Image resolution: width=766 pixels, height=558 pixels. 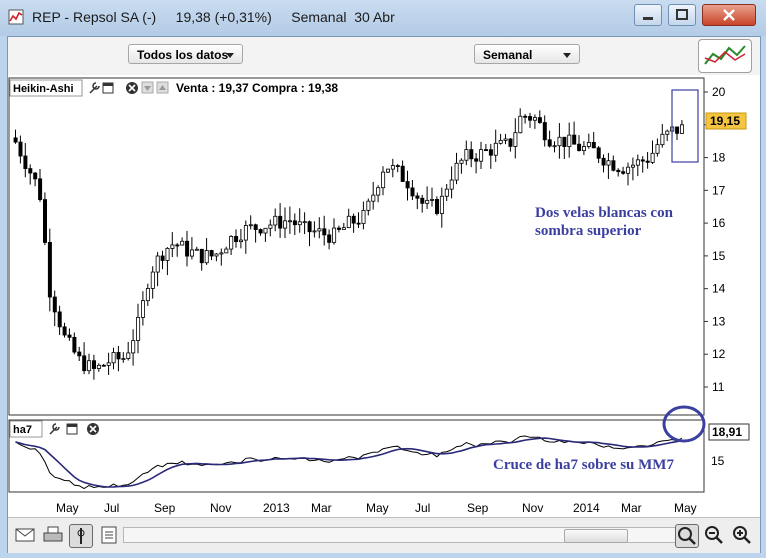 I want to click on y-tick-label: 17, so click(x=719, y=190).